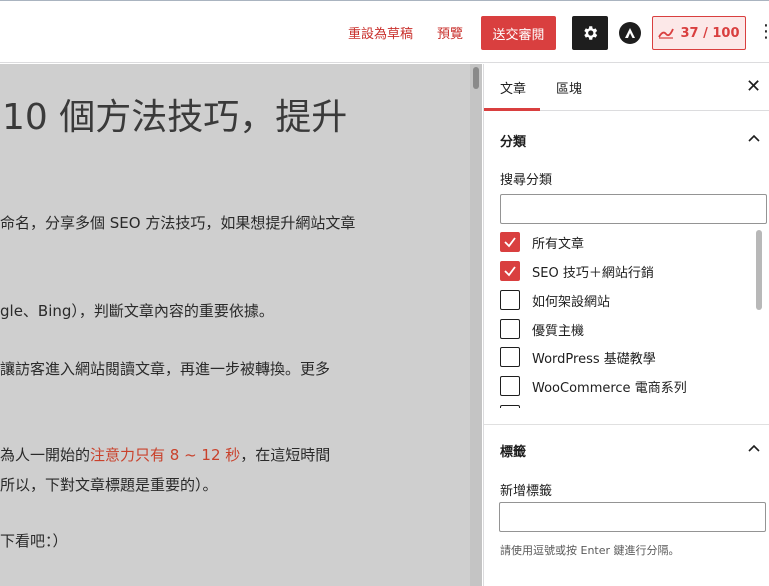 The width and height of the screenshot is (769, 586). I want to click on seo-score-text: 37 / 100, so click(710, 33).